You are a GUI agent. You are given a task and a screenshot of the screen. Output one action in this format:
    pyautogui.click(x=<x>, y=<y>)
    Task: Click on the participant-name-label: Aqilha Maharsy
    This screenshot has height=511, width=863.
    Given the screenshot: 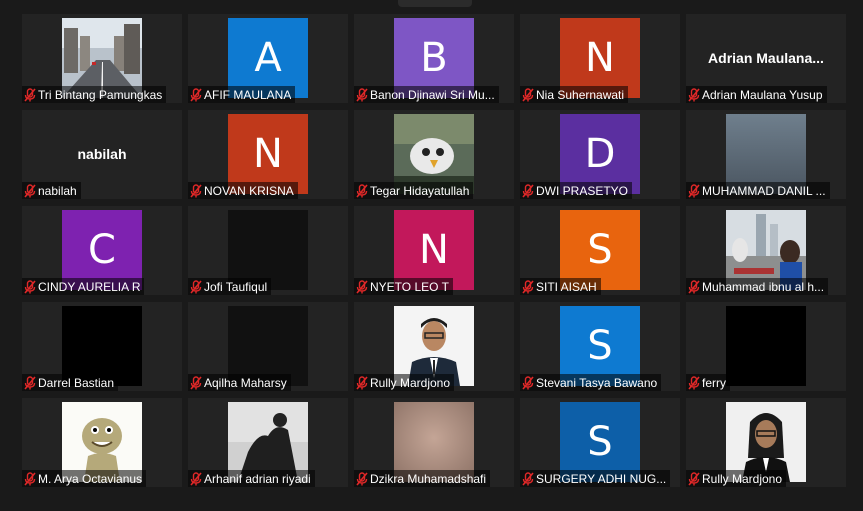 What is the action you would take?
    pyautogui.click(x=239, y=382)
    